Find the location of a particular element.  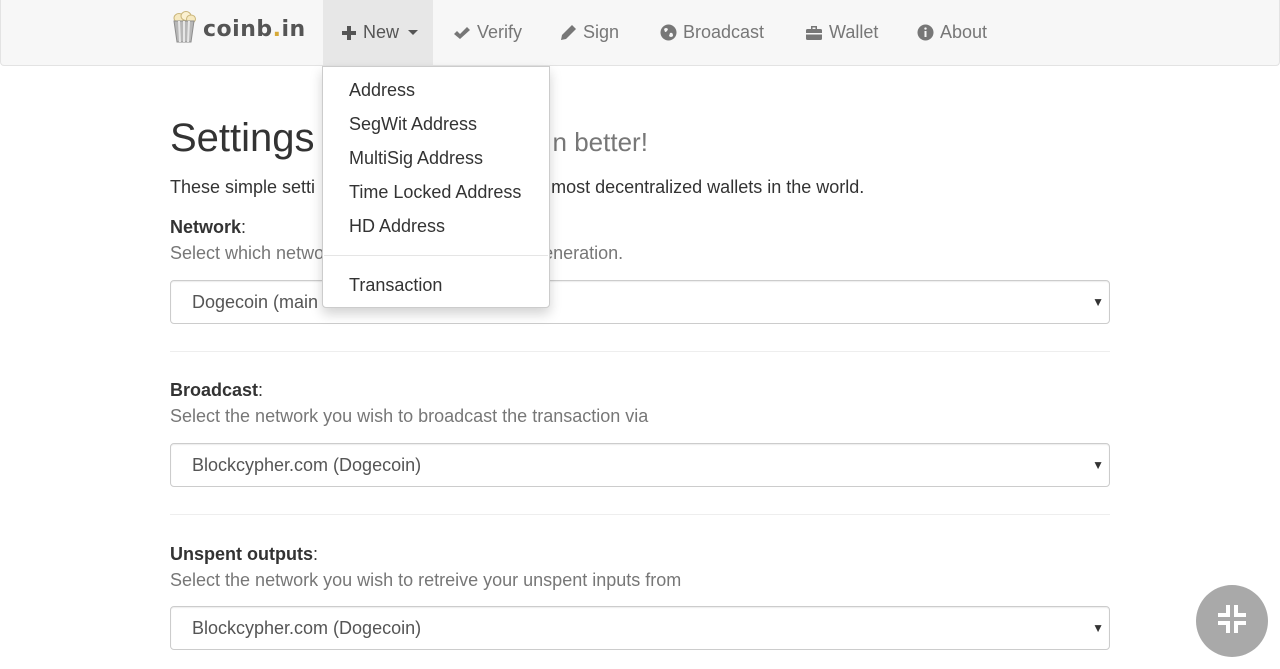

nav-about: About is located at coordinates (952, 32).